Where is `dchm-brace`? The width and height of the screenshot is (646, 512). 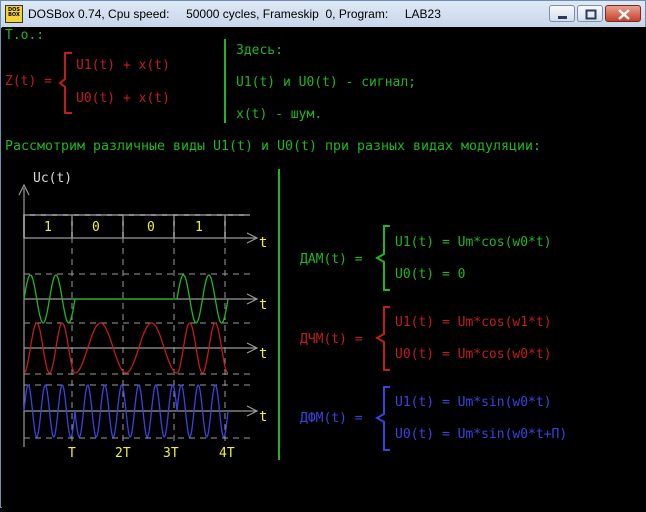
dchm-brace is located at coordinates (382, 338).